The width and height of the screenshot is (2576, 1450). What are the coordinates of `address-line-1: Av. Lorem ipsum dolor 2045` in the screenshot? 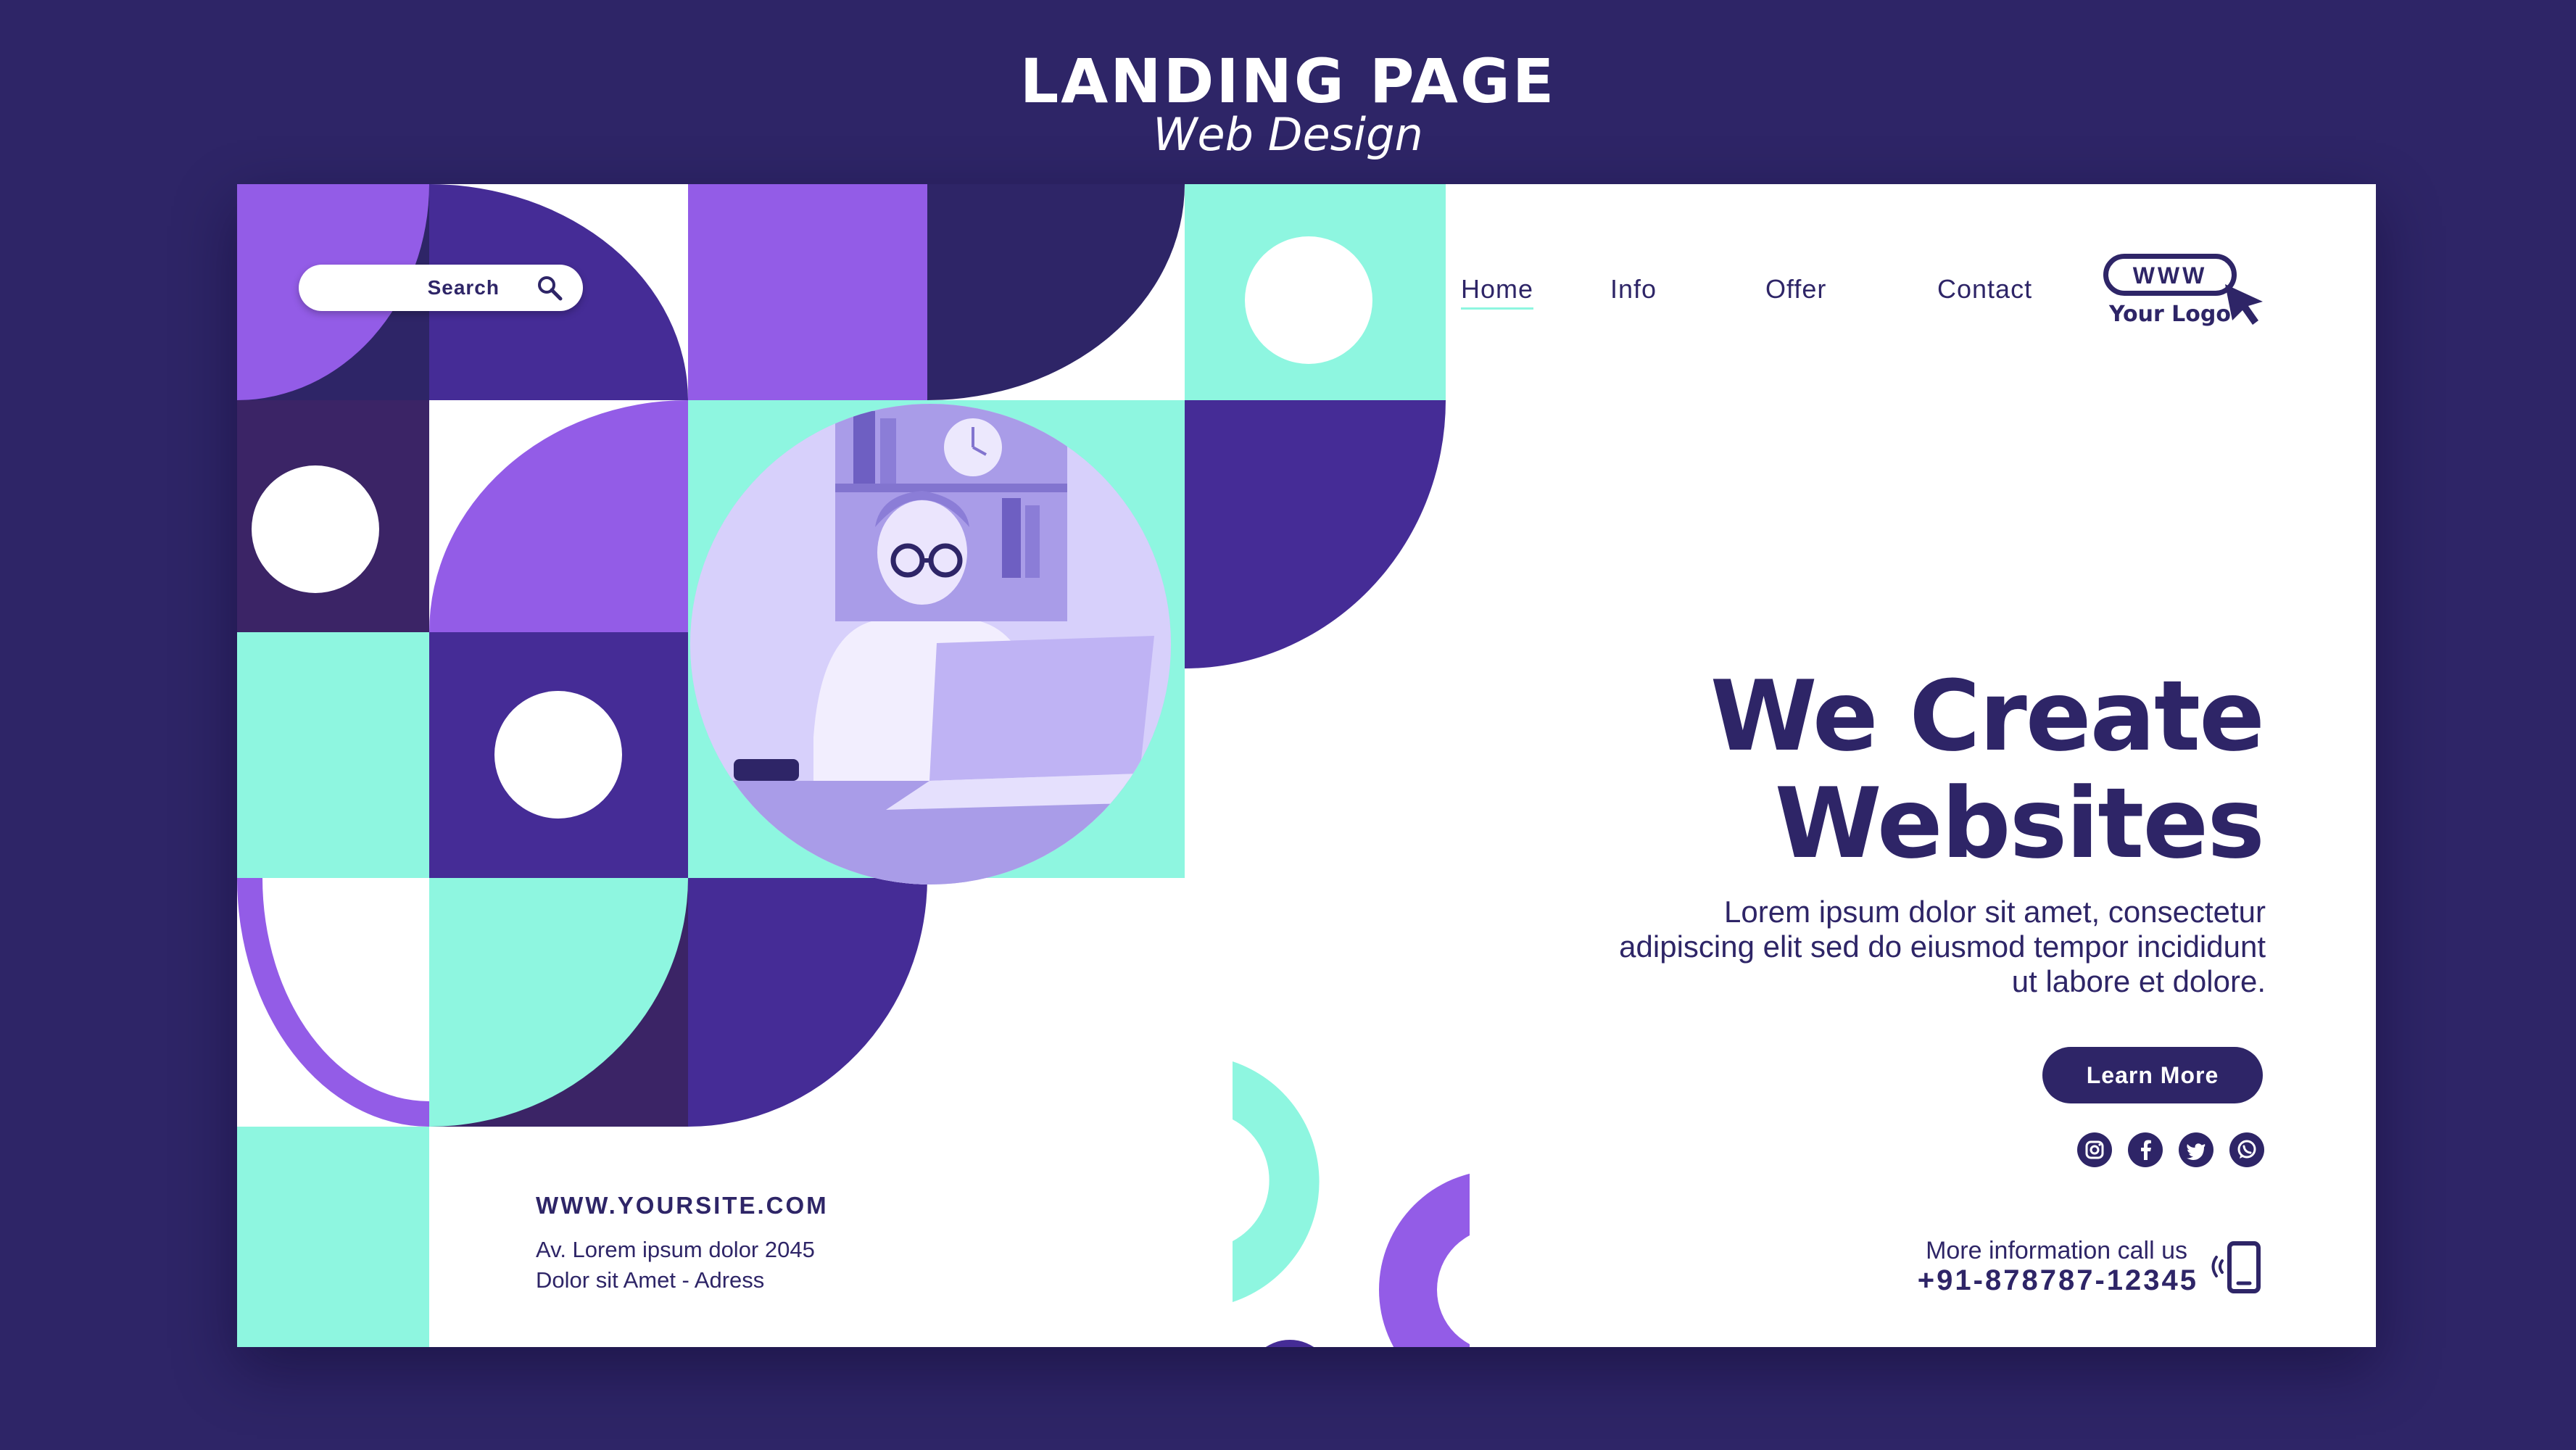 It's located at (675, 1249).